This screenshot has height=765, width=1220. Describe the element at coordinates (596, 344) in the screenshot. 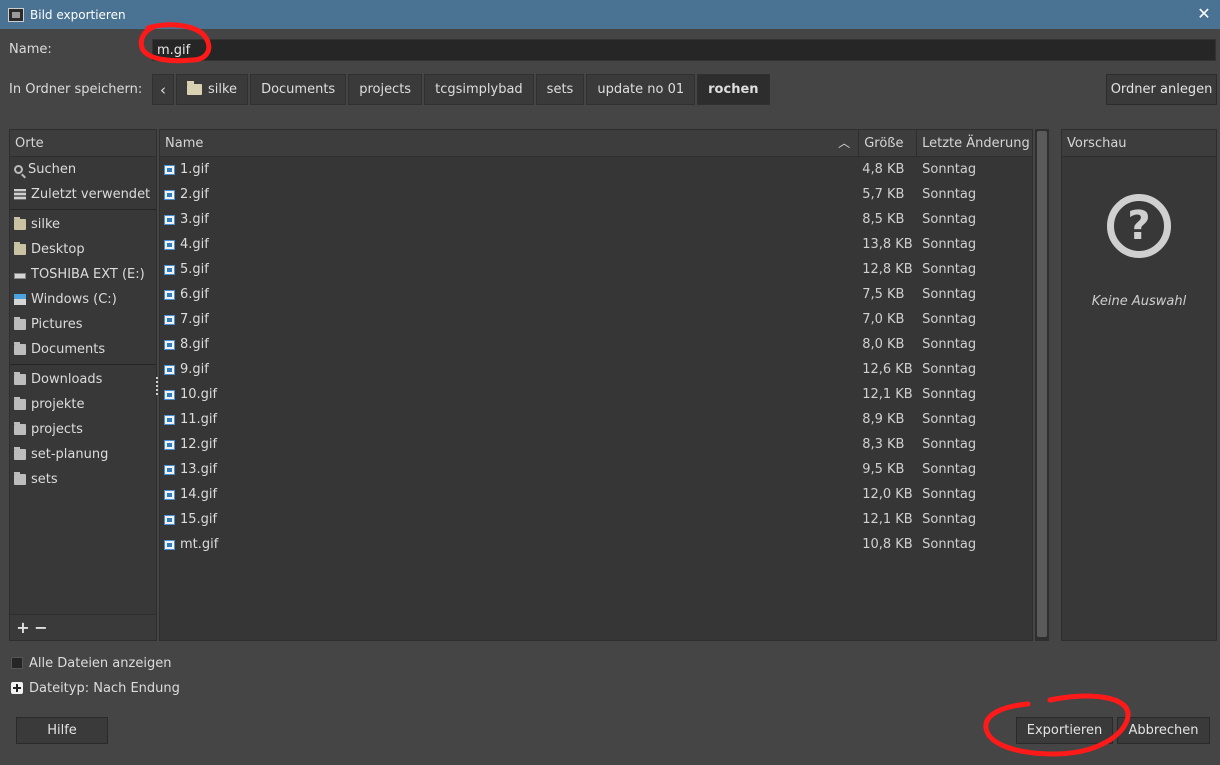

I see `table-row: 8.gif 8,0 KB Sonntag` at that location.